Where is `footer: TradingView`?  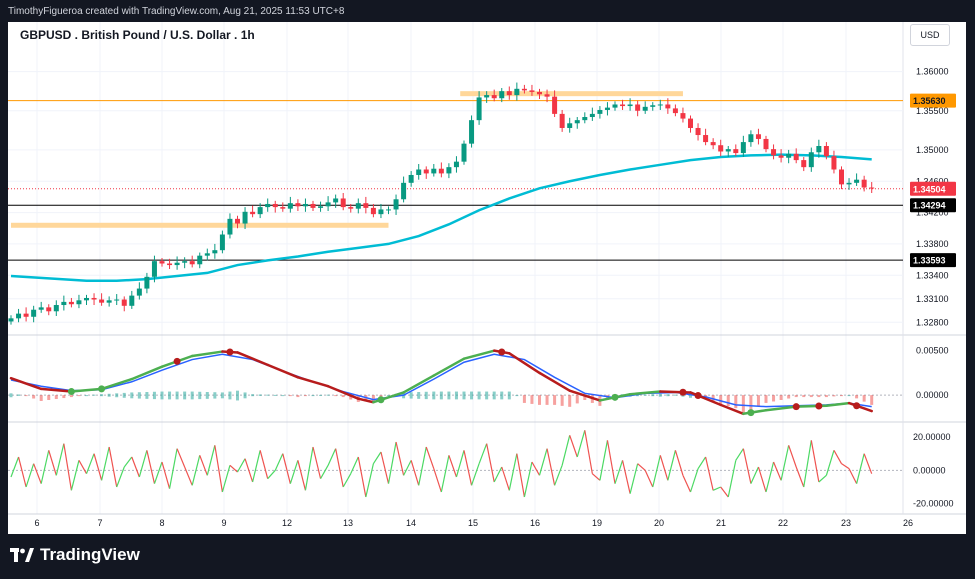
footer: TradingView is located at coordinates (487, 556).